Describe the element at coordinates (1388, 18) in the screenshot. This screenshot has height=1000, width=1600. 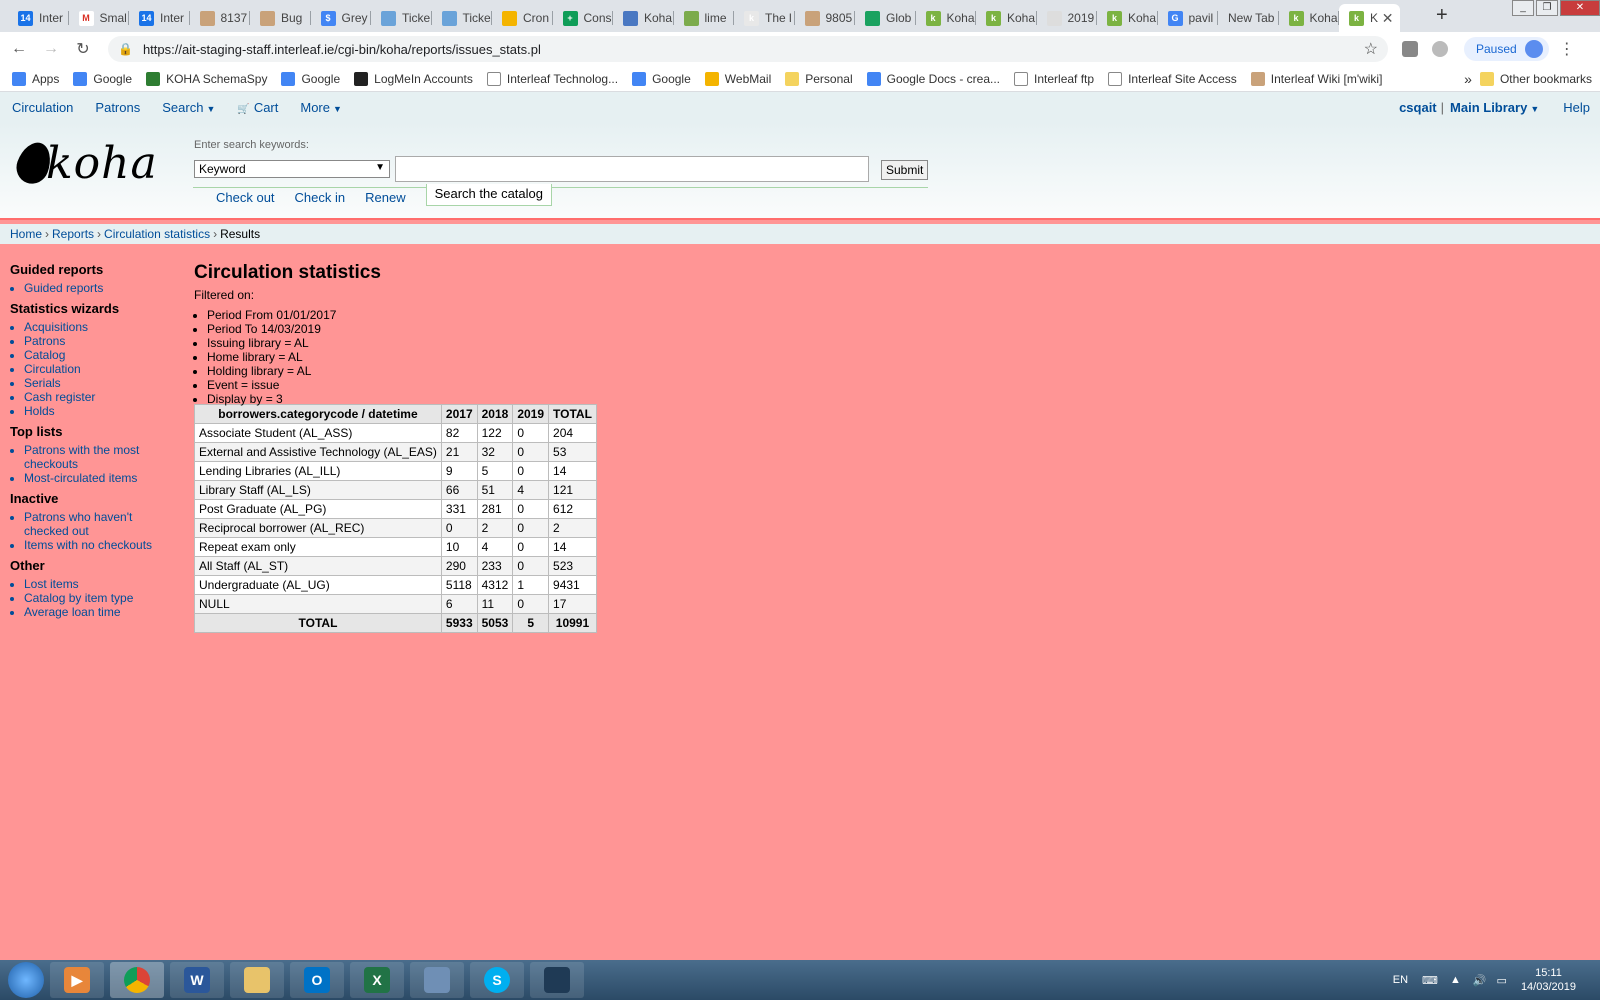
I see `close-tab-icon: ✕` at that location.